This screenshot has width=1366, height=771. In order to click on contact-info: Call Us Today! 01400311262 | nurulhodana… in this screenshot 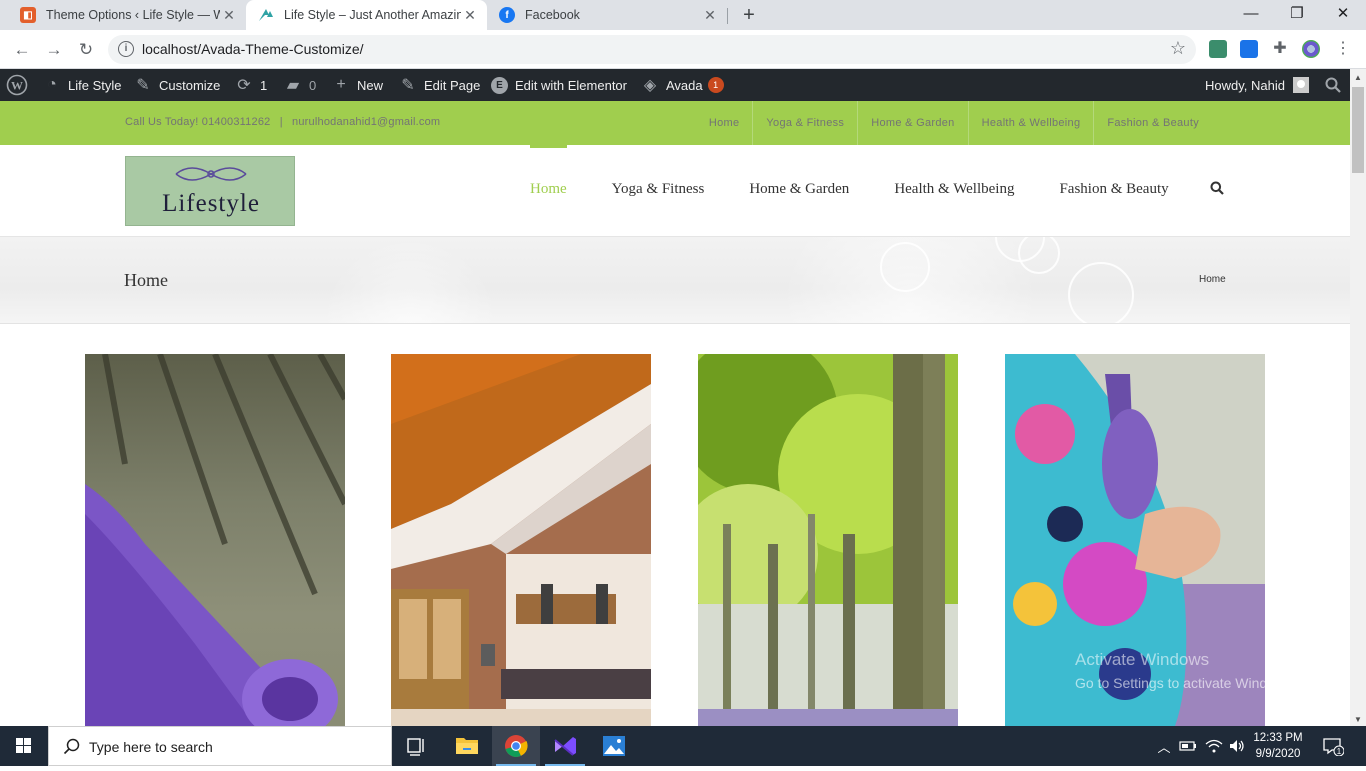, I will do `click(282, 122)`.